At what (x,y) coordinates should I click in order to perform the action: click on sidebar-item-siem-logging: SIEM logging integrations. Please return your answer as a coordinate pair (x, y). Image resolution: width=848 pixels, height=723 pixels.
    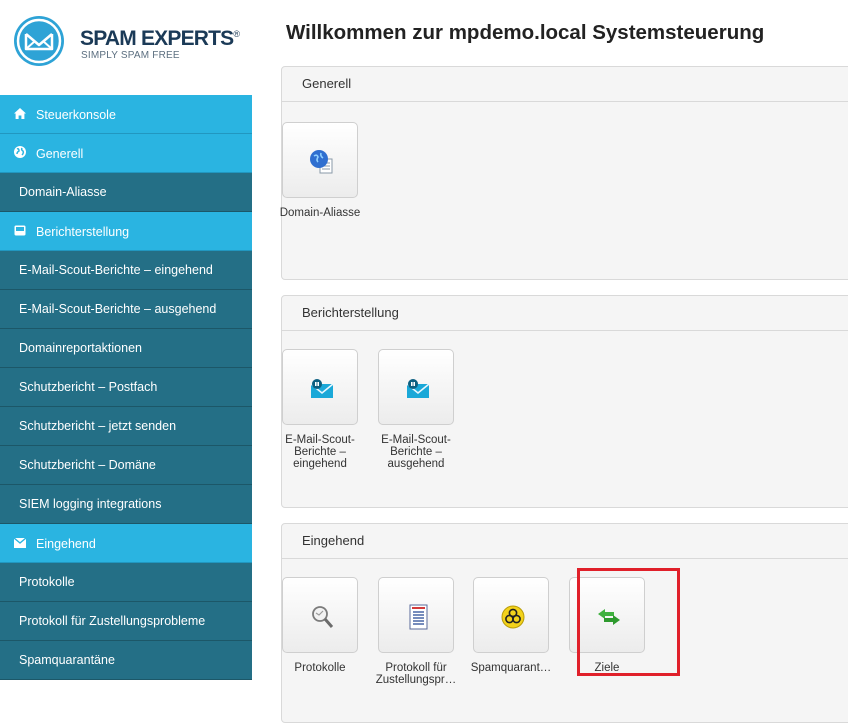
    Looking at the image, I should click on (126, 504).